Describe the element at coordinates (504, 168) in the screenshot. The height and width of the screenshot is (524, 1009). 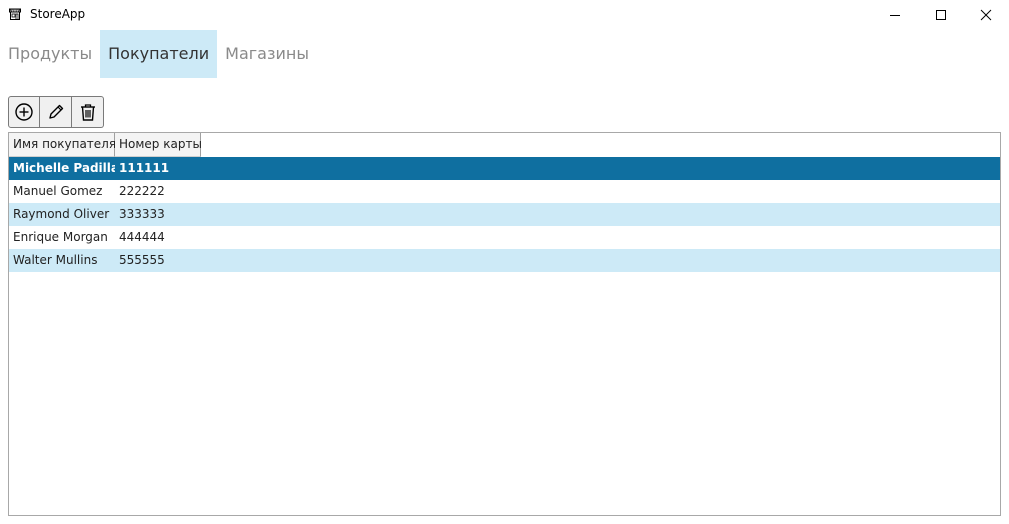
I see `table-row: Michelle Padilla 111111` at that location.